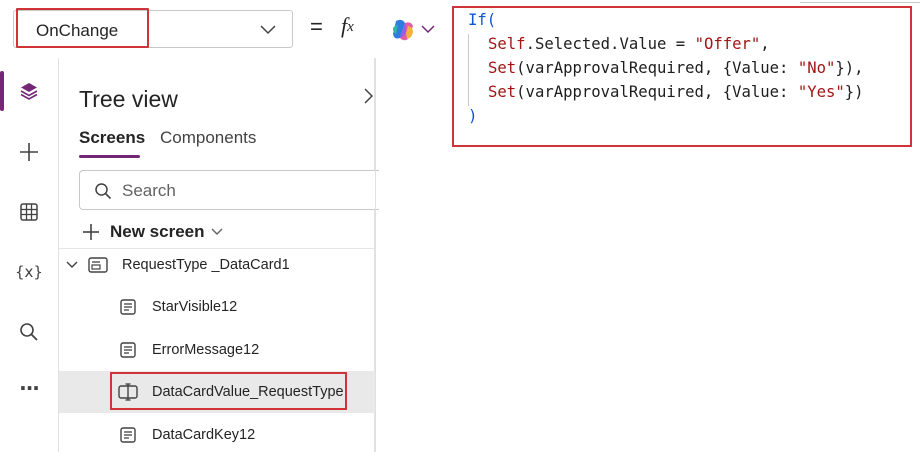 This screenshot has width=920, height=452. Describe the element at coordinates (415, 30) in the screenshot. I see `copilot-button` at that location.